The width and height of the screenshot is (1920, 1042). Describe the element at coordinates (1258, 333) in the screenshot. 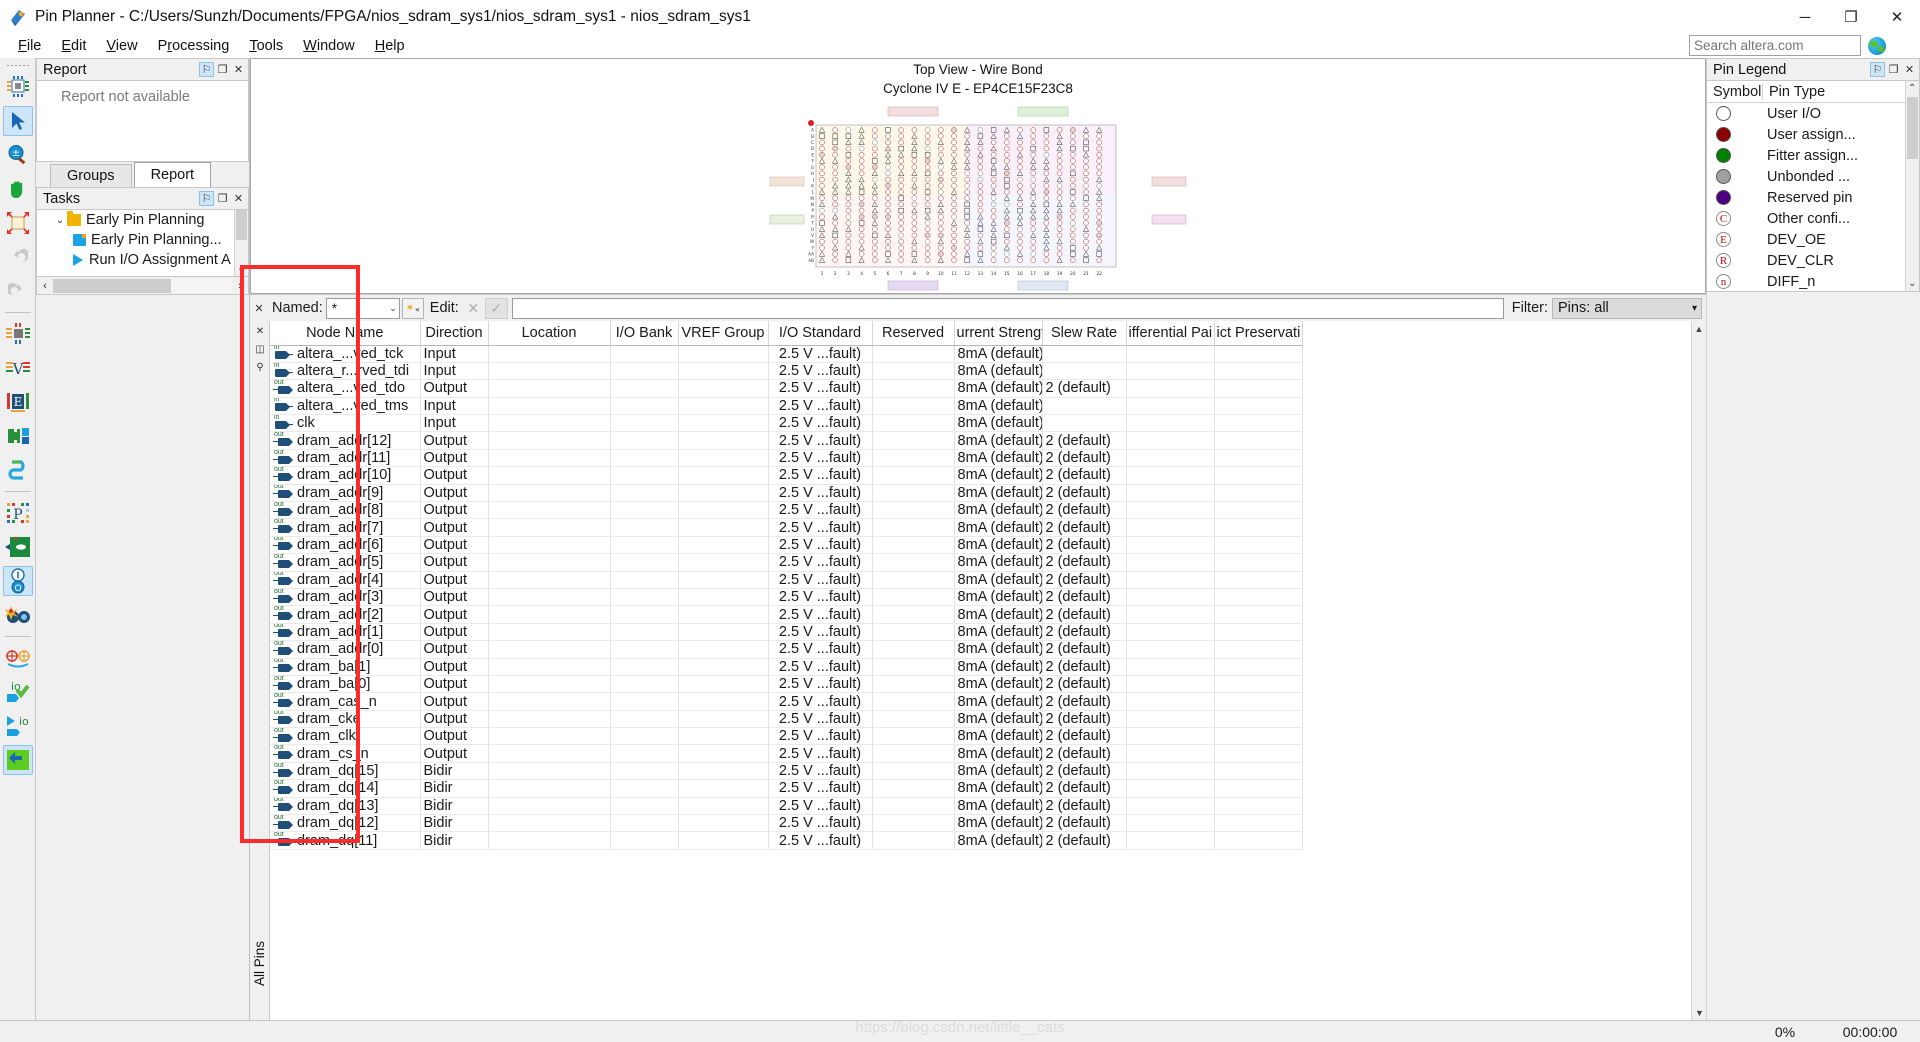

I see `column-header-strict-preservation: ict Preservati` at that location.